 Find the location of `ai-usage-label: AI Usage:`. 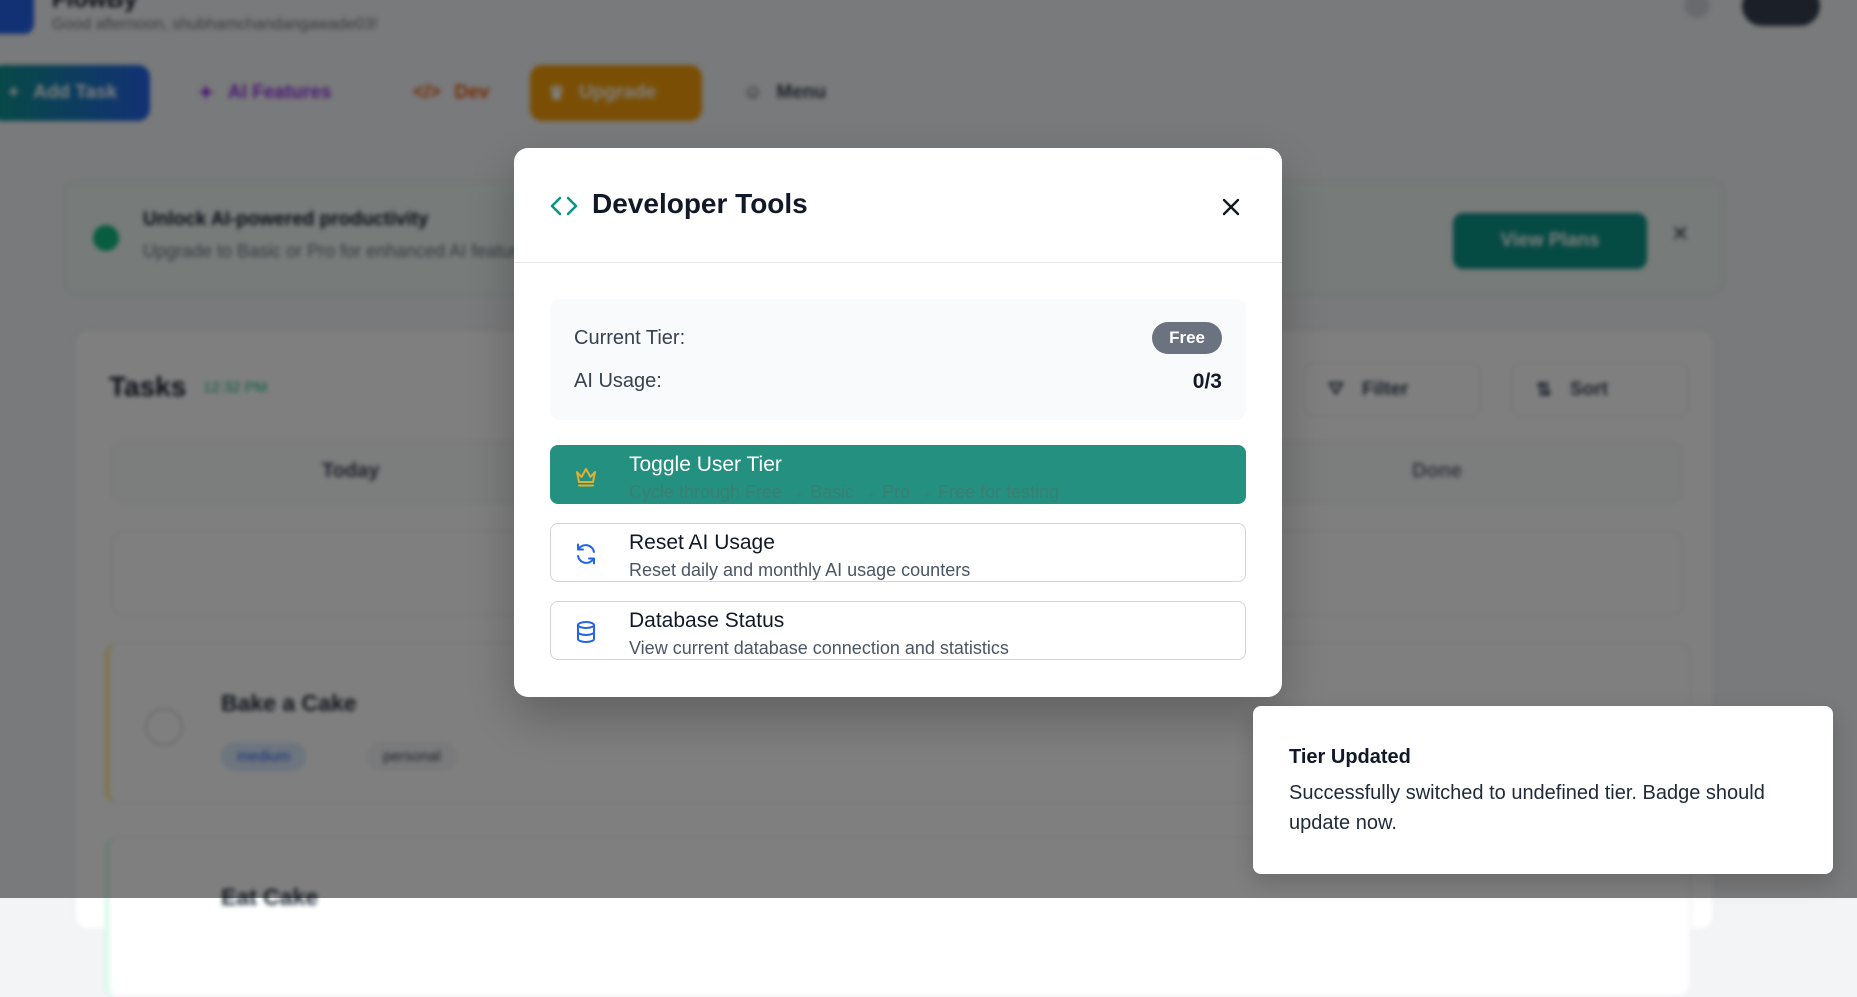

ai-usage-label: AI Usage: is located at coordinates (618, 381).